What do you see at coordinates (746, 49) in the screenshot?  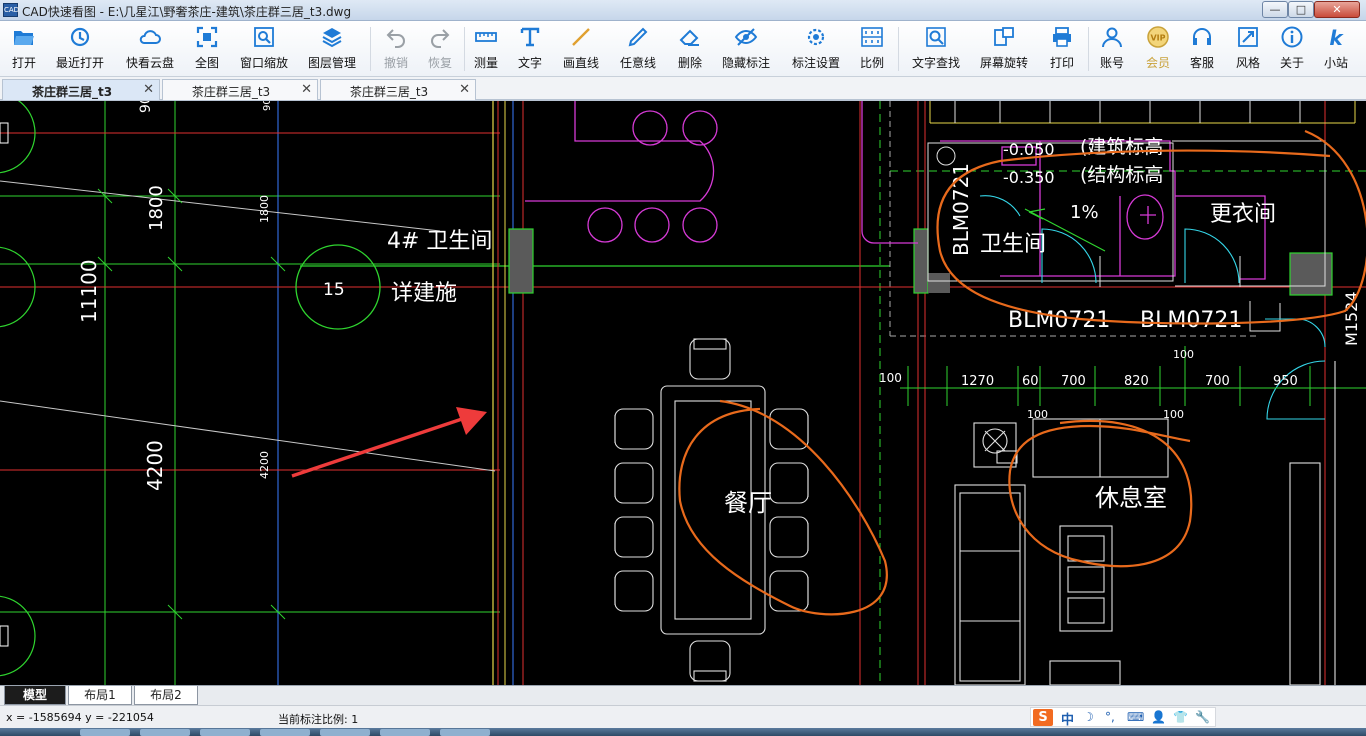 I see `hide-annotations-button: 隐藏标注` at bounding box center [746, 49].